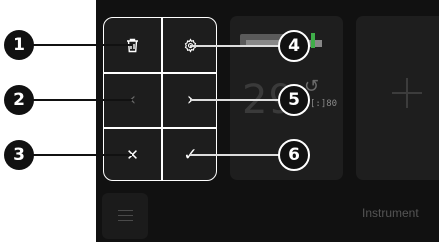 Image resolution: width=439 pixels, height=242 pixels. Describe the element at coordinates (294, 46) in the screenshot. I see `callout-badge-4: 4` at that location.